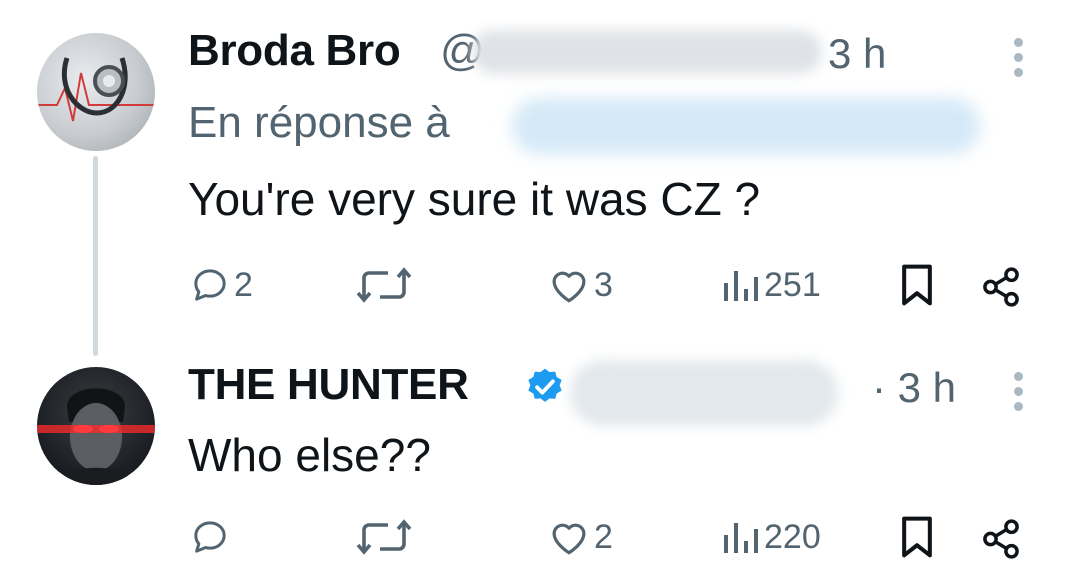 Image resolution: width=1080 pixels, height=580 pixels. I want to click on views-count: 220, so click(792, 536).